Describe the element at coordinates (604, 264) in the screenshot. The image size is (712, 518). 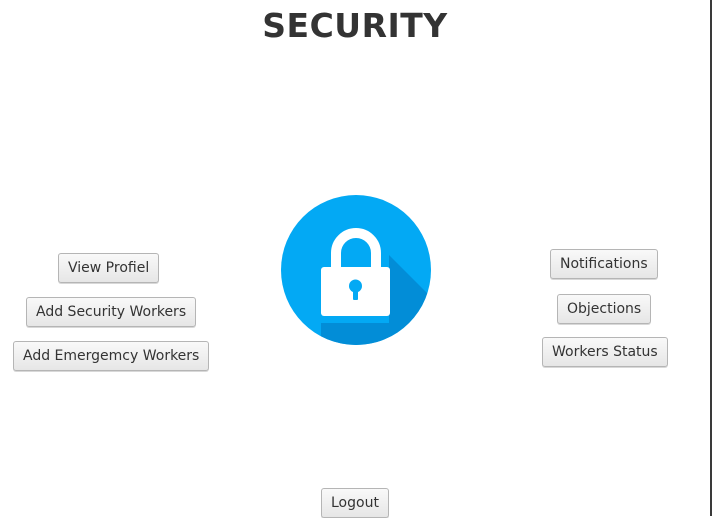
I see `notifications-button: Notifications` at that location.